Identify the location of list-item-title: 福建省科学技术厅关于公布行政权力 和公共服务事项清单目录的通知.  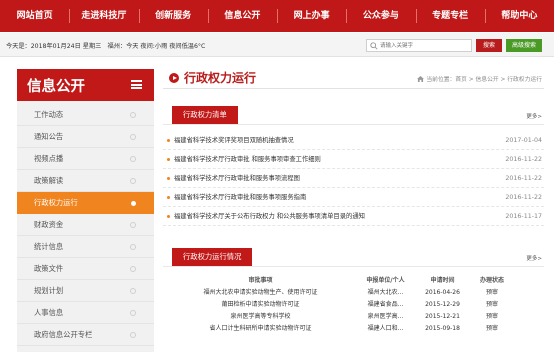
(269, 216).